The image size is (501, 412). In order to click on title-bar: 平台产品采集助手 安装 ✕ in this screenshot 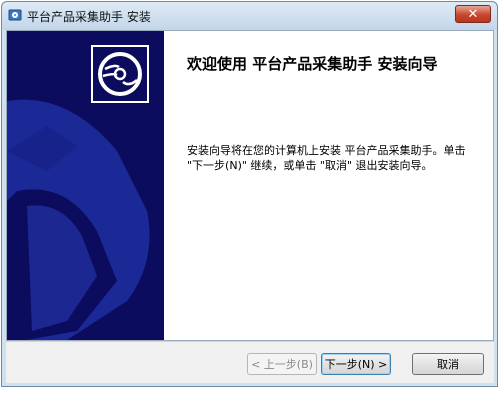, I will do `click(249, 16)`.